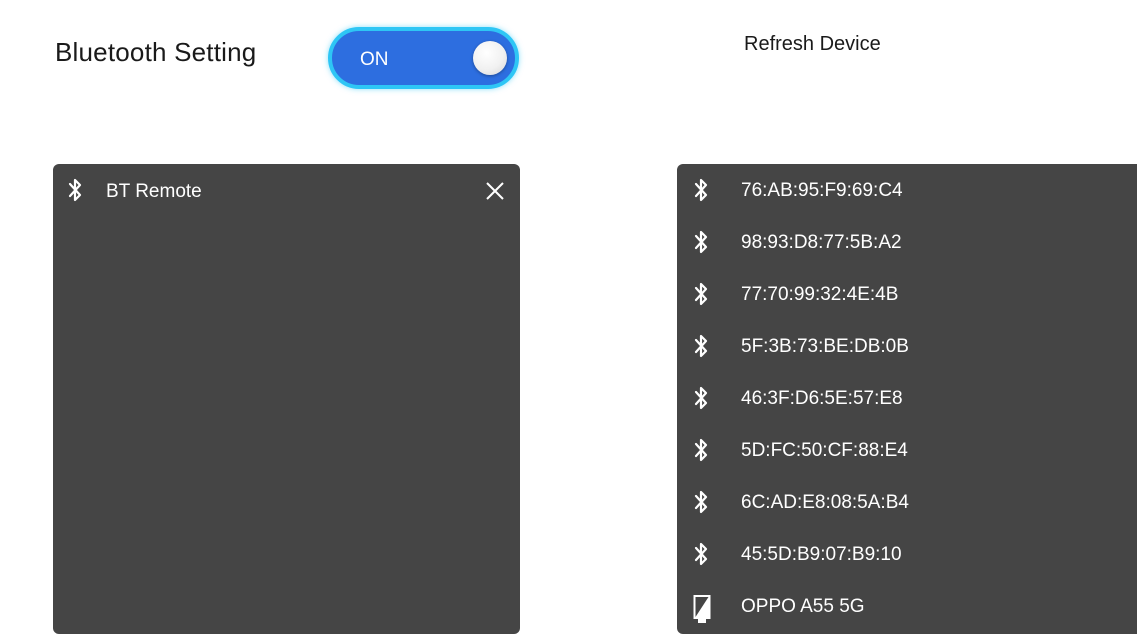 This screenshot has width=1137, height=634. I want to click on device-name: OPPO A55 5G, so click(803, 606).